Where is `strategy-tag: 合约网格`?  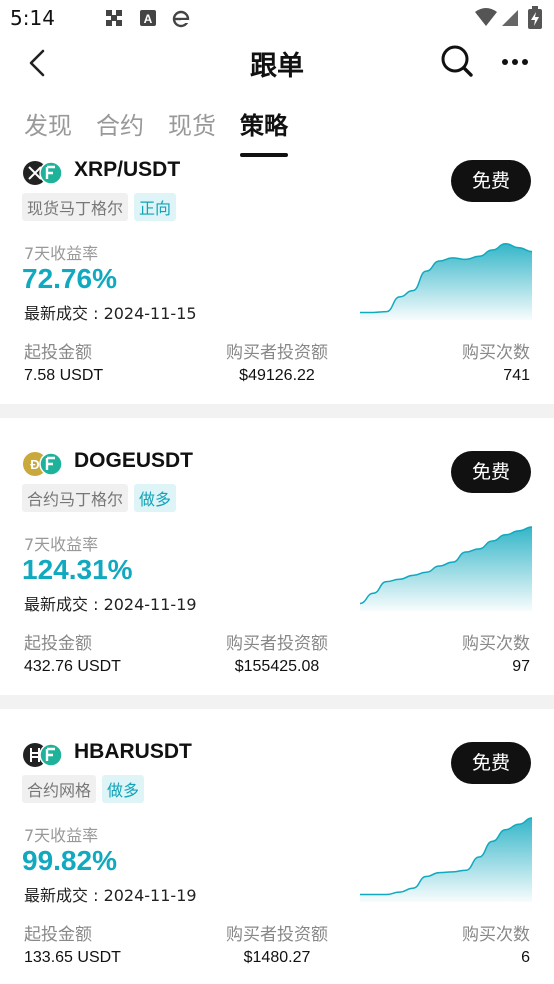
strategy-tag: 合约网格 is located at coordinates (59, 789).